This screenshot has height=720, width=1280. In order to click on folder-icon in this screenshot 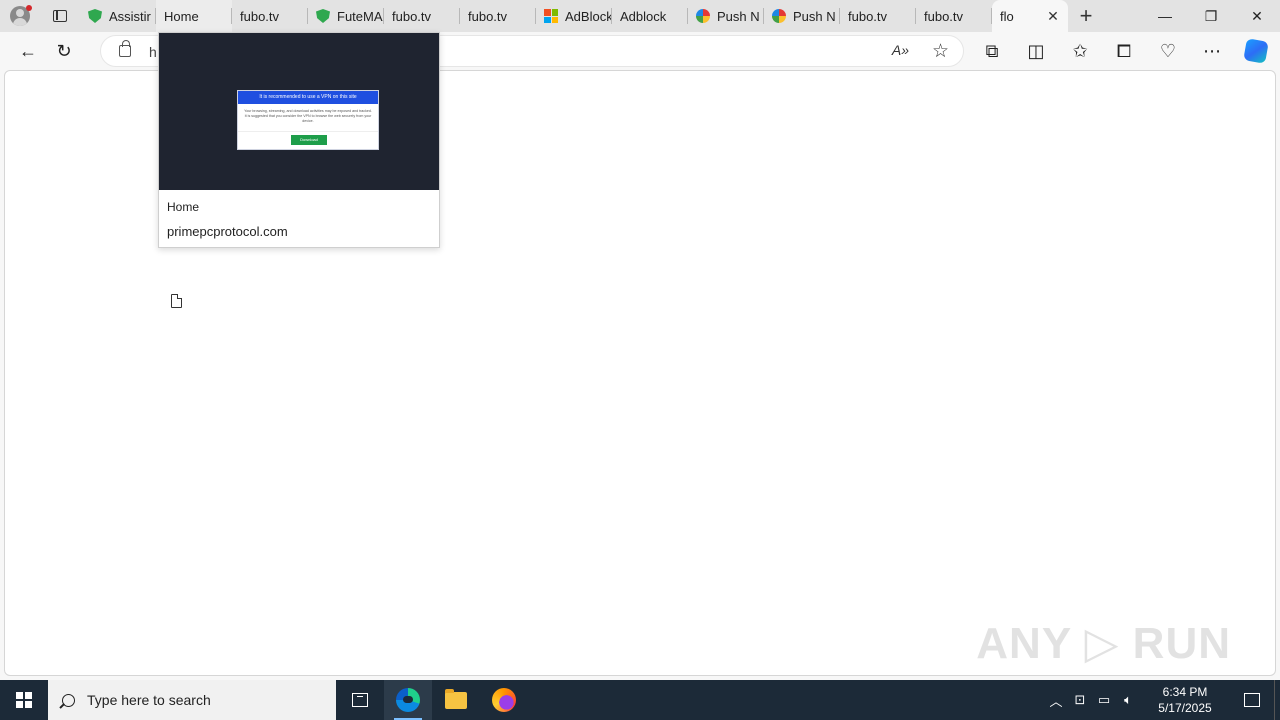, I will do `click(456, 698)`.